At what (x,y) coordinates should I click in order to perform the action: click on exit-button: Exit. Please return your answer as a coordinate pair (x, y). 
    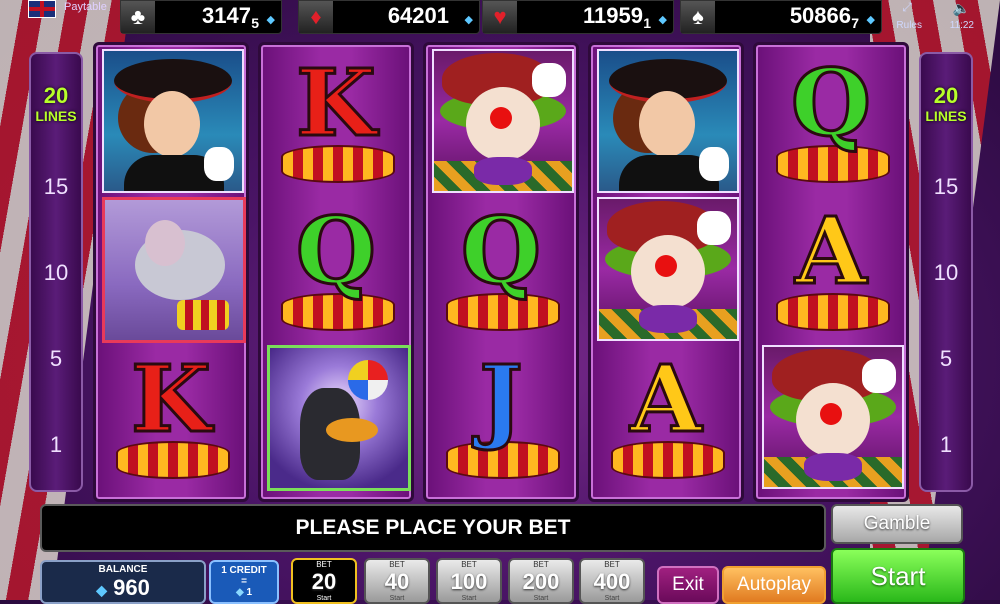
    Looking at the image, I should click on (688, 585).